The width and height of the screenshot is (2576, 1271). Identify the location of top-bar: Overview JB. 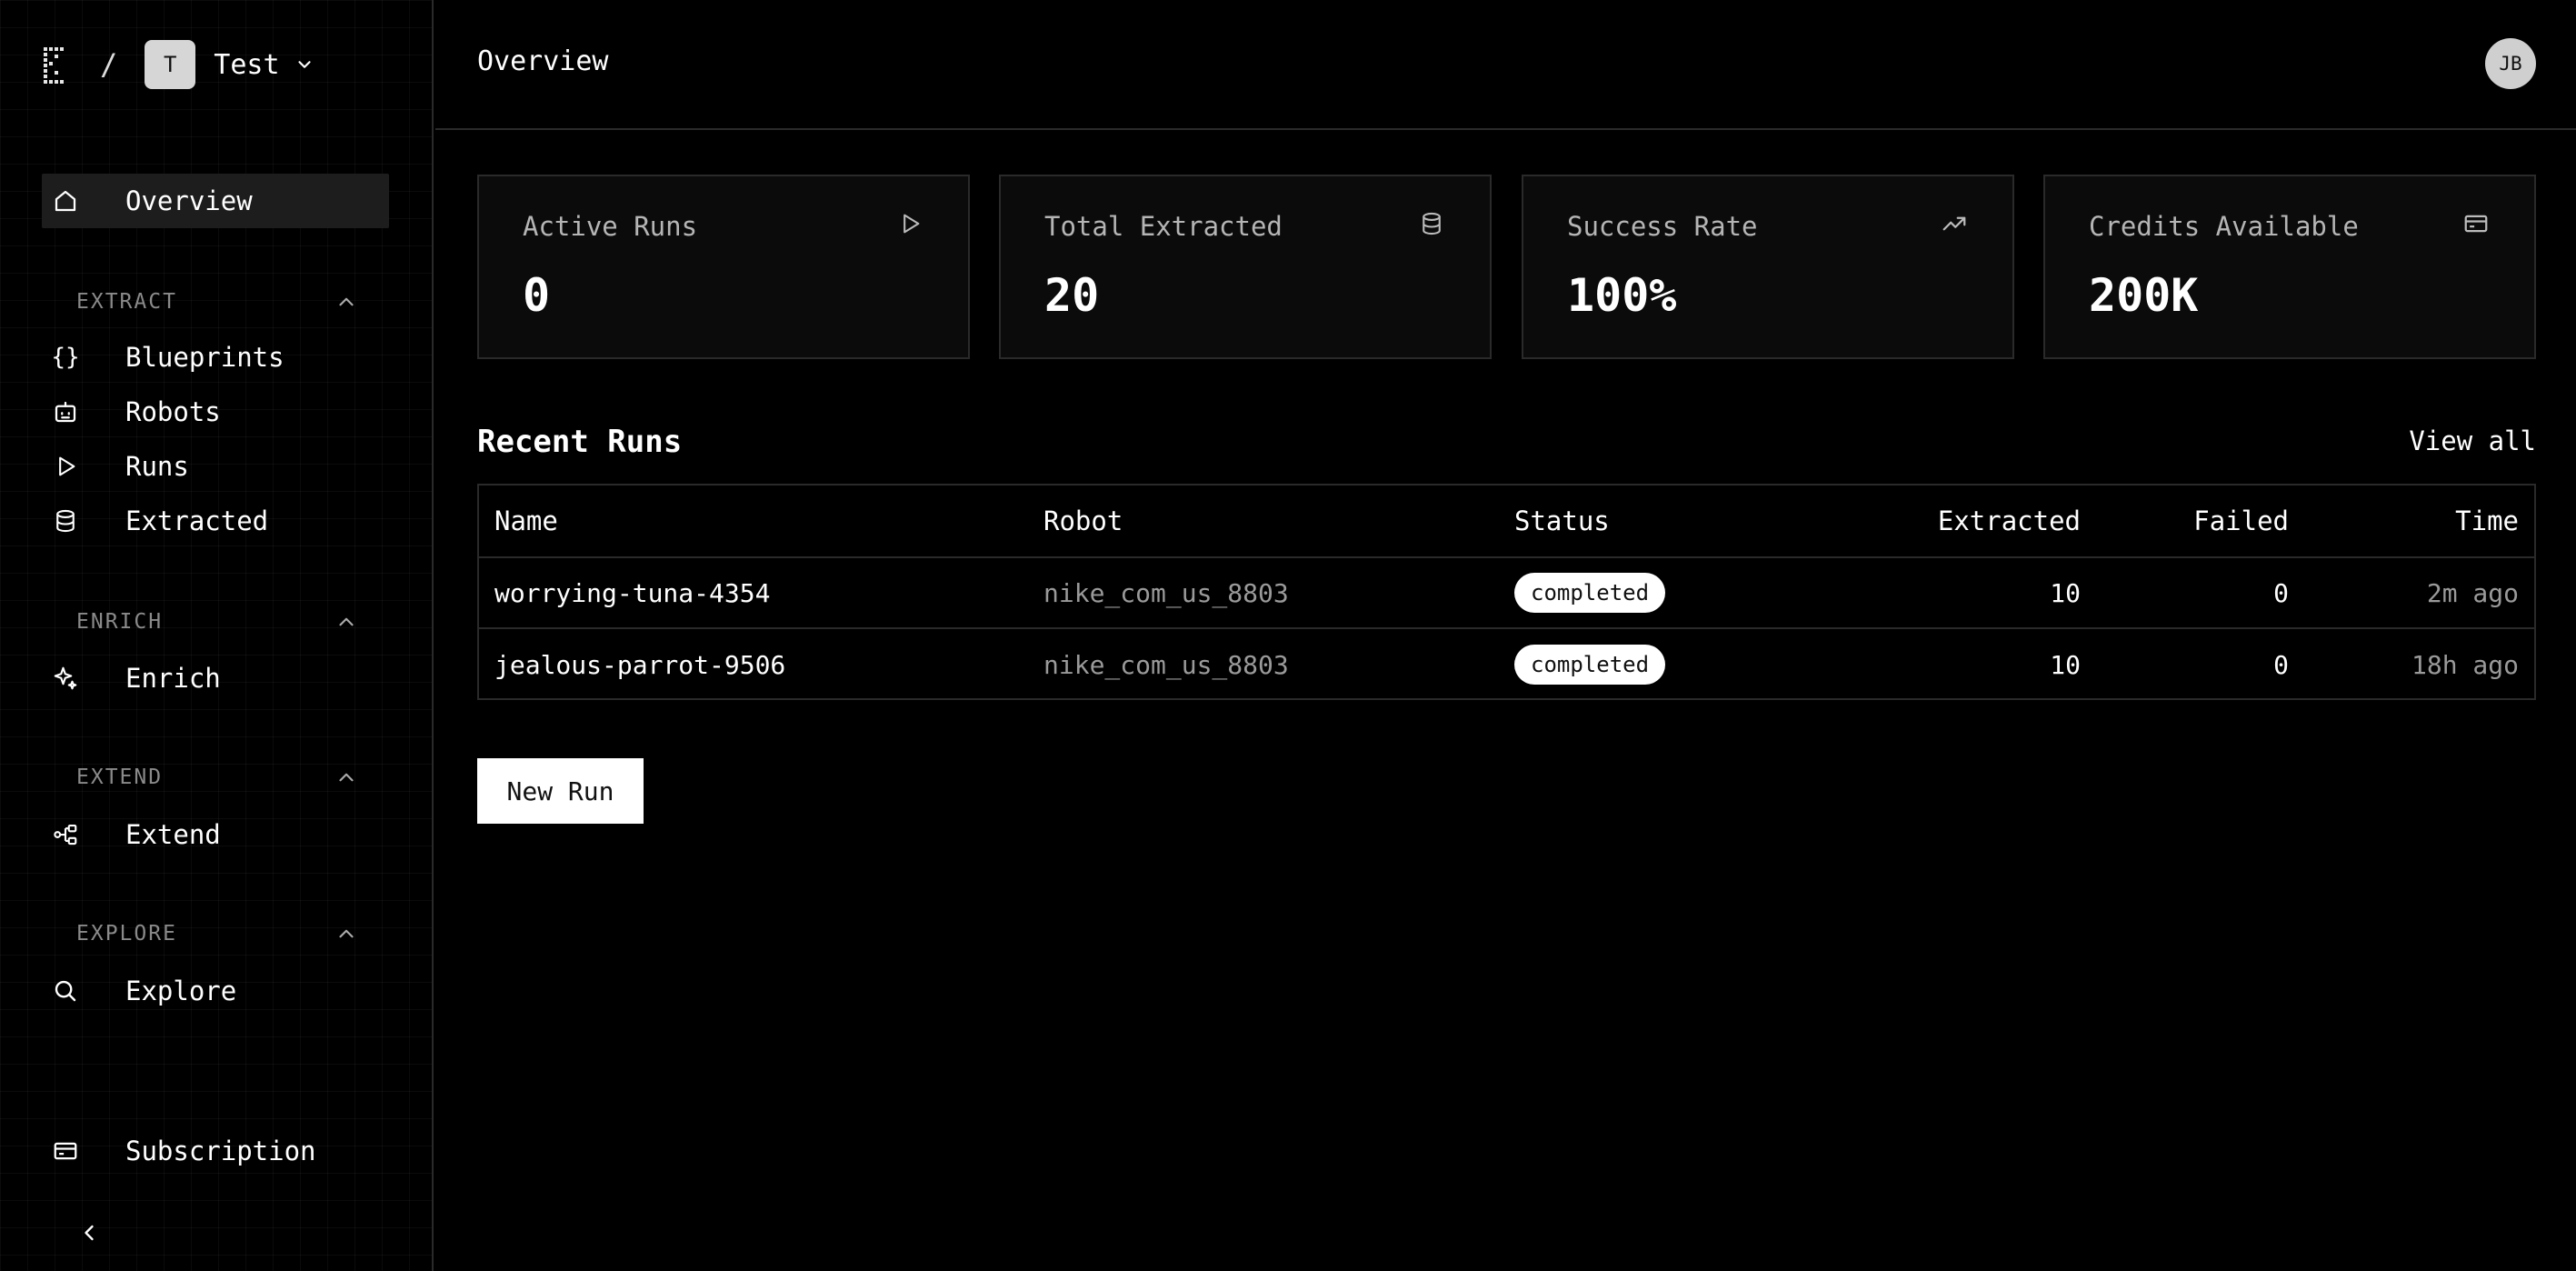
(1505, 65).